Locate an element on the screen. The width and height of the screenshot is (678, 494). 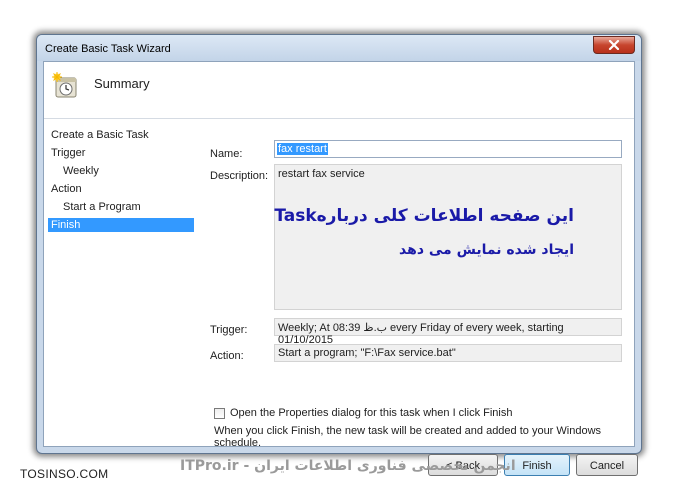
name-value: fax restart is located at coordinates (302, 149).